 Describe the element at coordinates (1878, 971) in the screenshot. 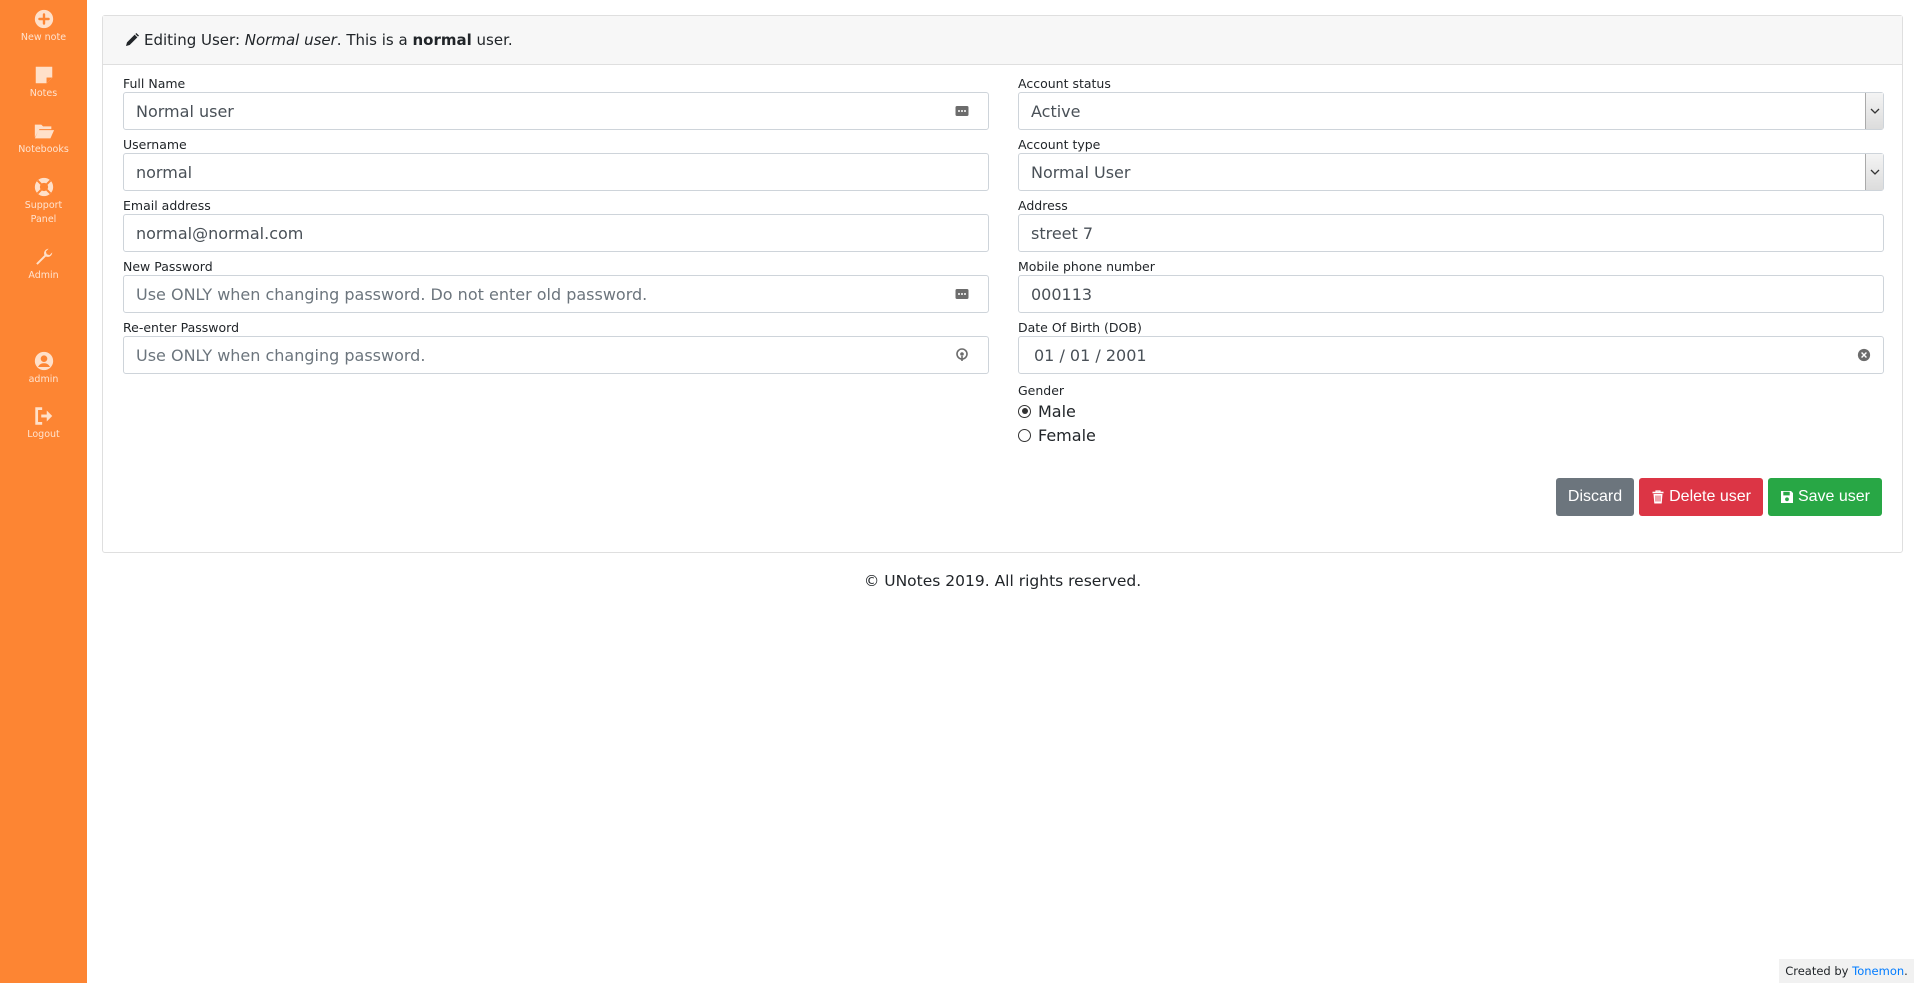

I see `credit-link: Tonemon` at that location.